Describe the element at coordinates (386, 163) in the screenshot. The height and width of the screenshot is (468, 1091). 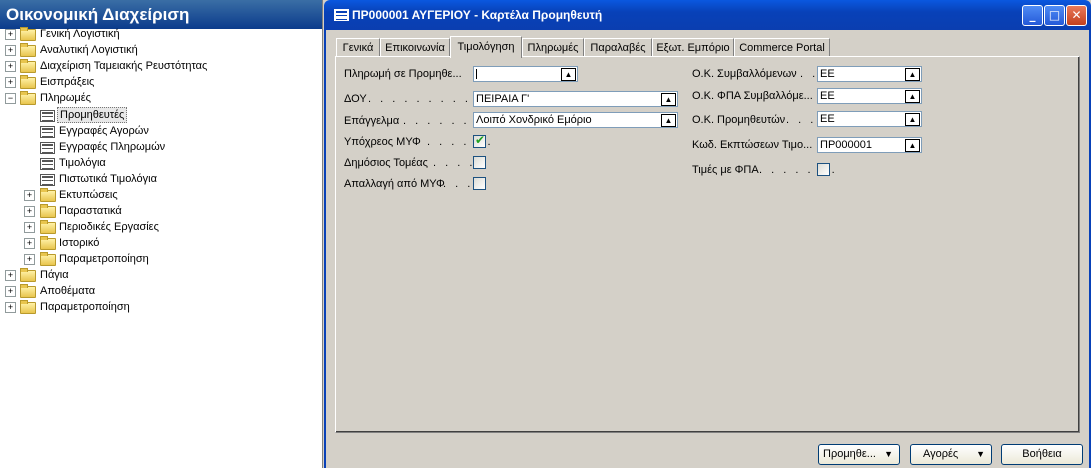
I see `public-sector-label: Δημόσιος Τομέας` at that location.